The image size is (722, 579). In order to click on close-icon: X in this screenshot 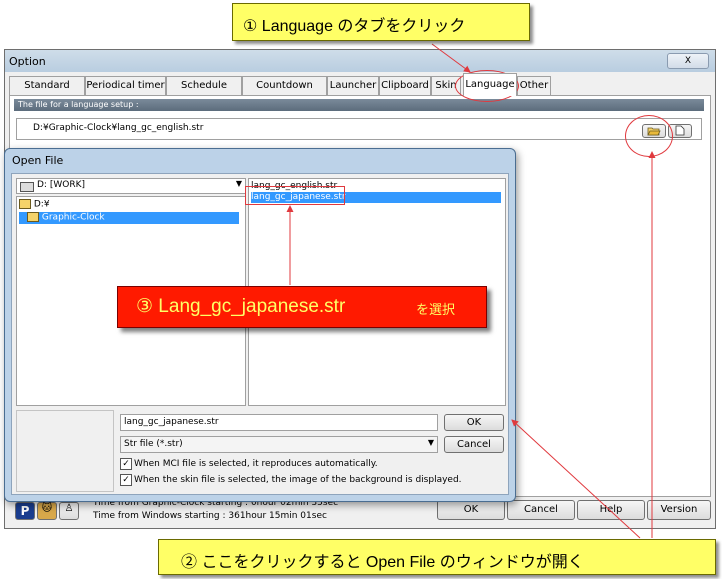, I will do `click(688, 61)`.